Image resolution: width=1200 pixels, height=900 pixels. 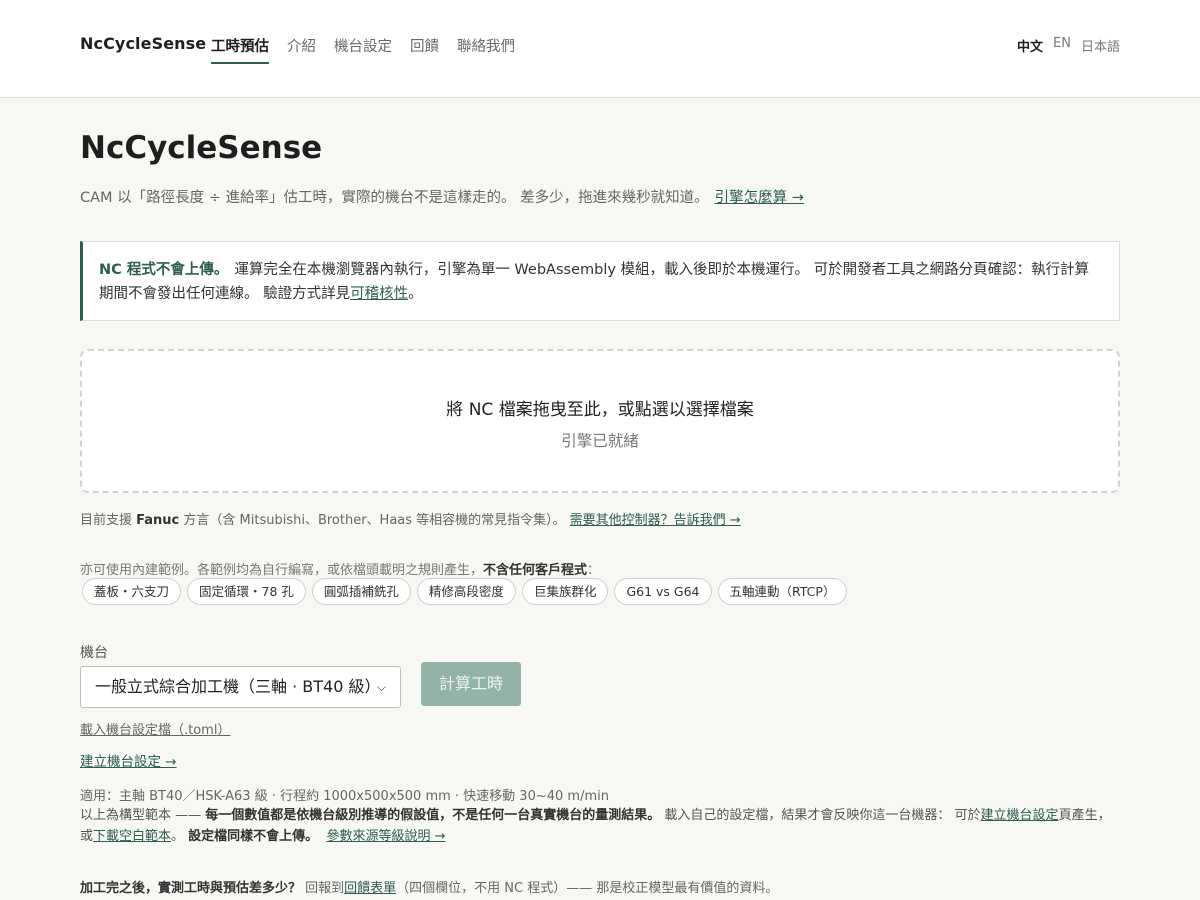 What do you see at coordinates (433, 815) in the screenshot?
I see `note-p1-strong: 每一個數值都是依機台級別推導的假設值，不是任何一台真實機台的量測結果。` at bounding box center [433, 815].